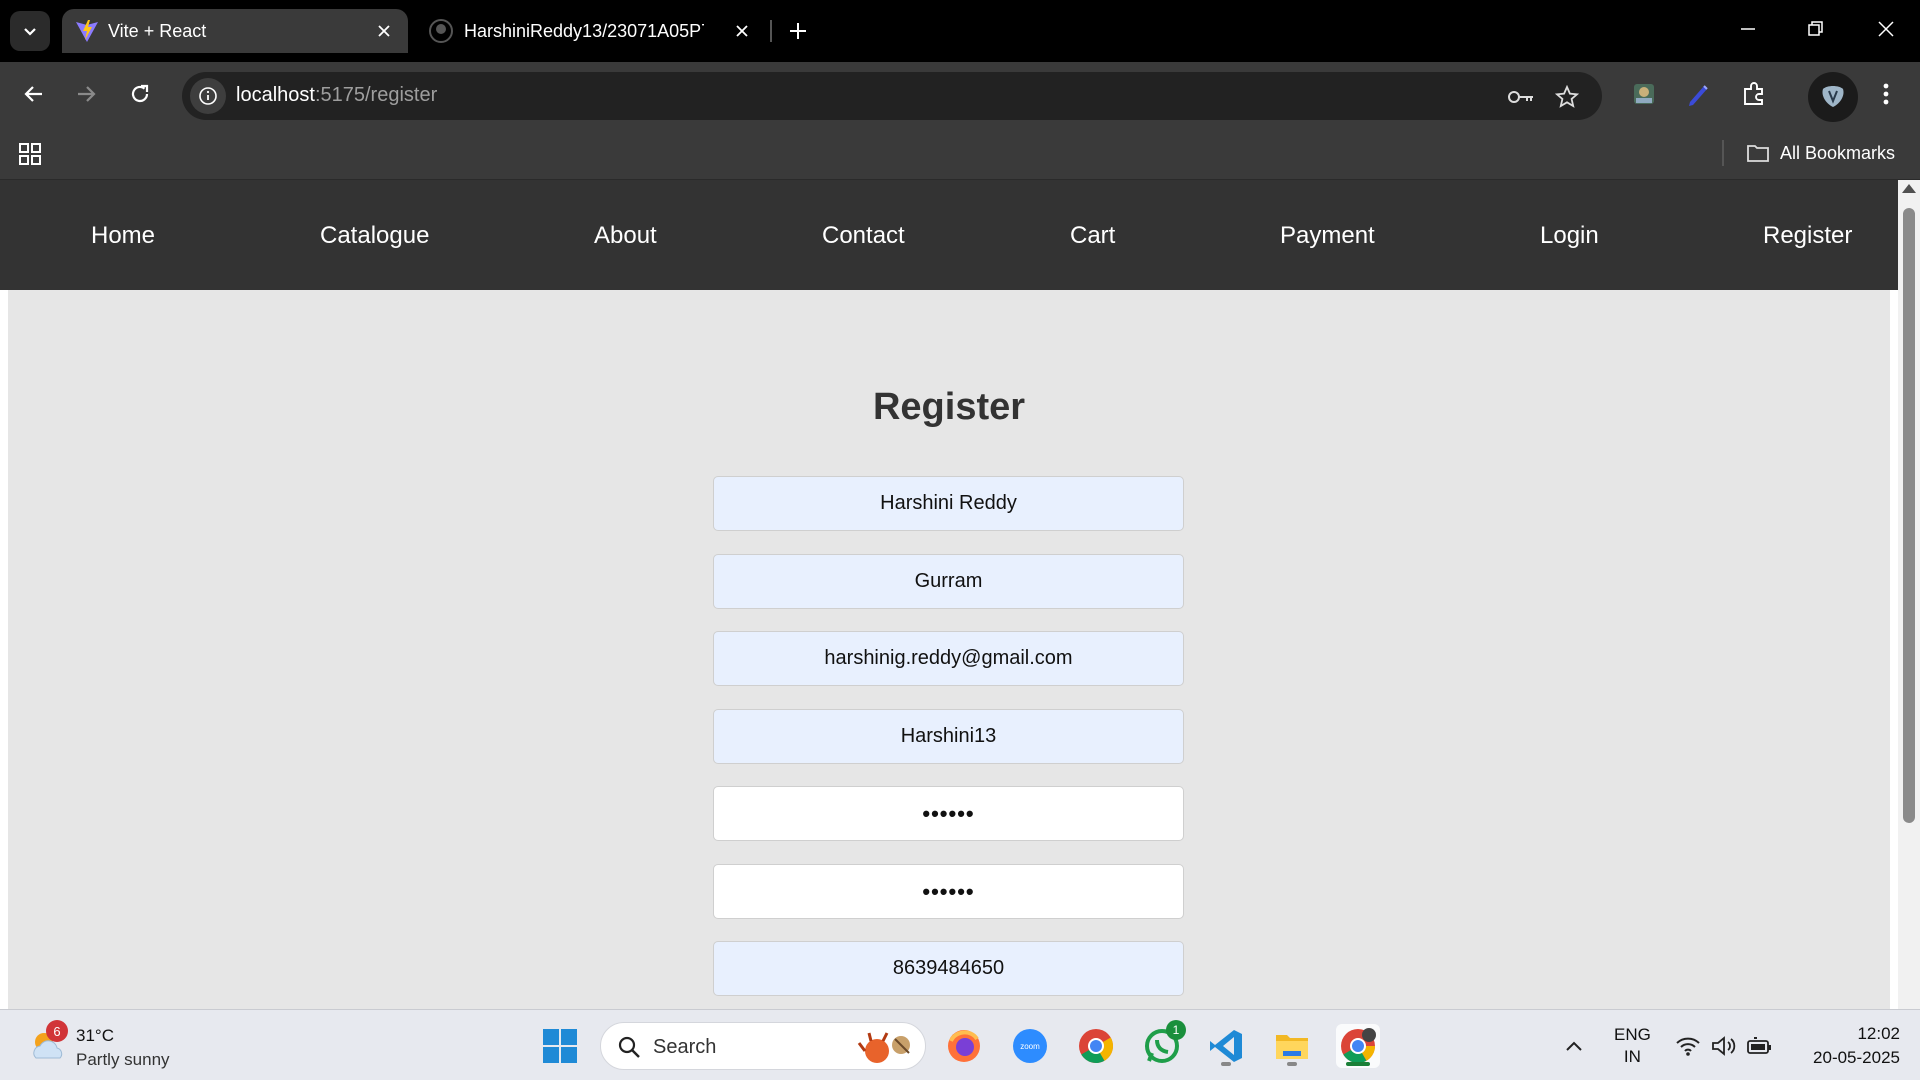  What do you see at coordinates (1698, 94) in the screenshot?
I see `pen-extension-icon` at bounding box center [1698, 94].